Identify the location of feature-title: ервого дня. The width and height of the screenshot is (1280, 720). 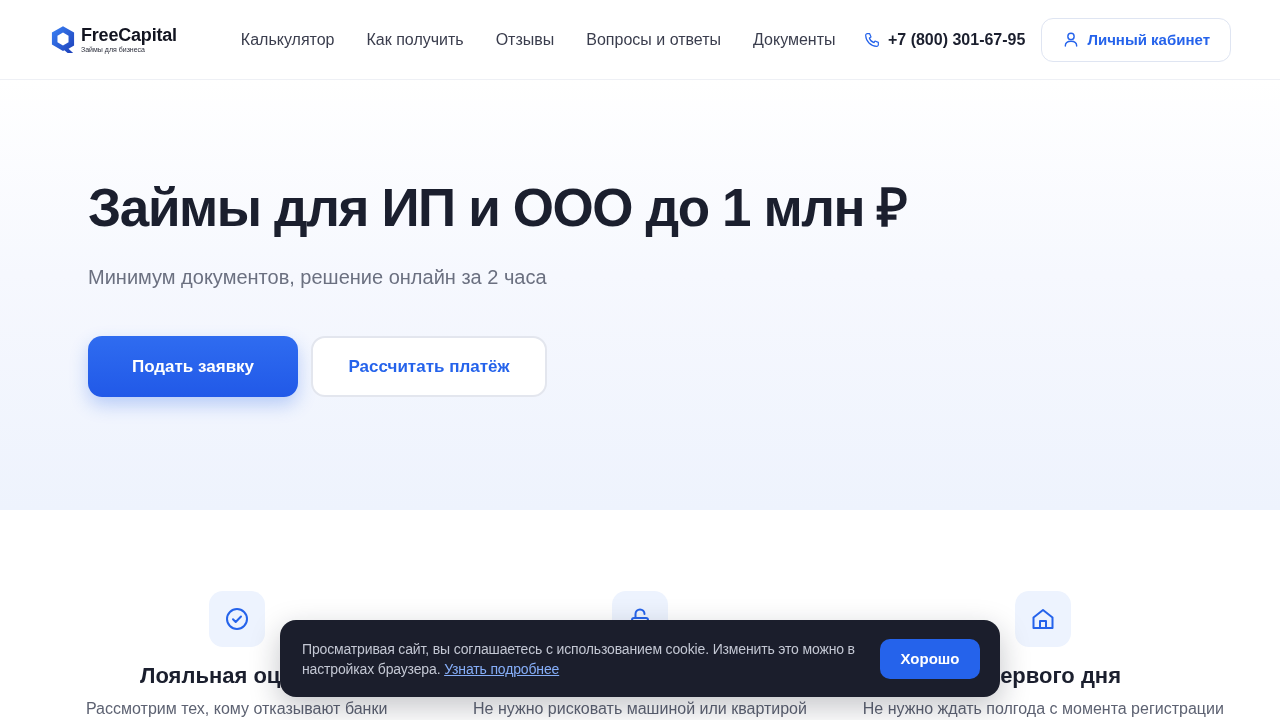
(1060, 676).